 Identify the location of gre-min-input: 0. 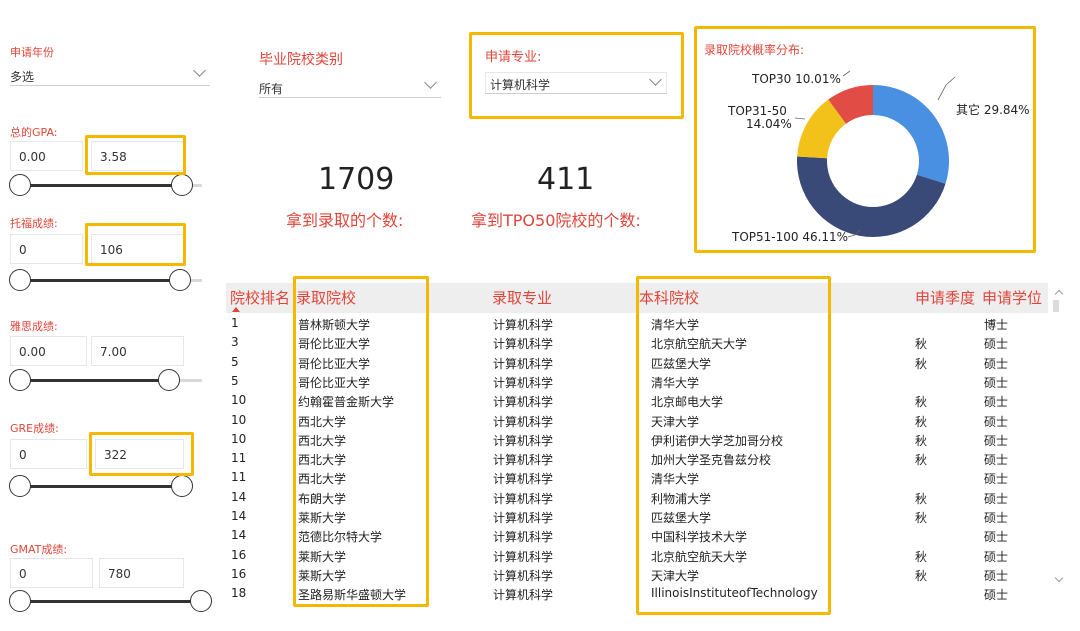
(48, 454).